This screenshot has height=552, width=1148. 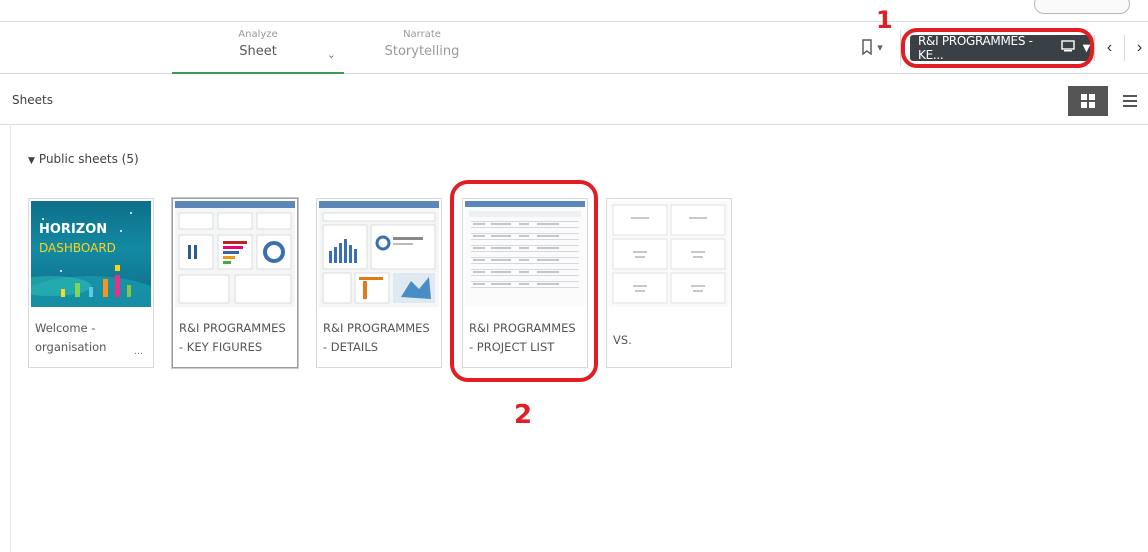 What do you see at coordinates (73, 229) in the screenshot?
I see `thumb-logo-line1: HORIZON` at bounding box center [73, 229].